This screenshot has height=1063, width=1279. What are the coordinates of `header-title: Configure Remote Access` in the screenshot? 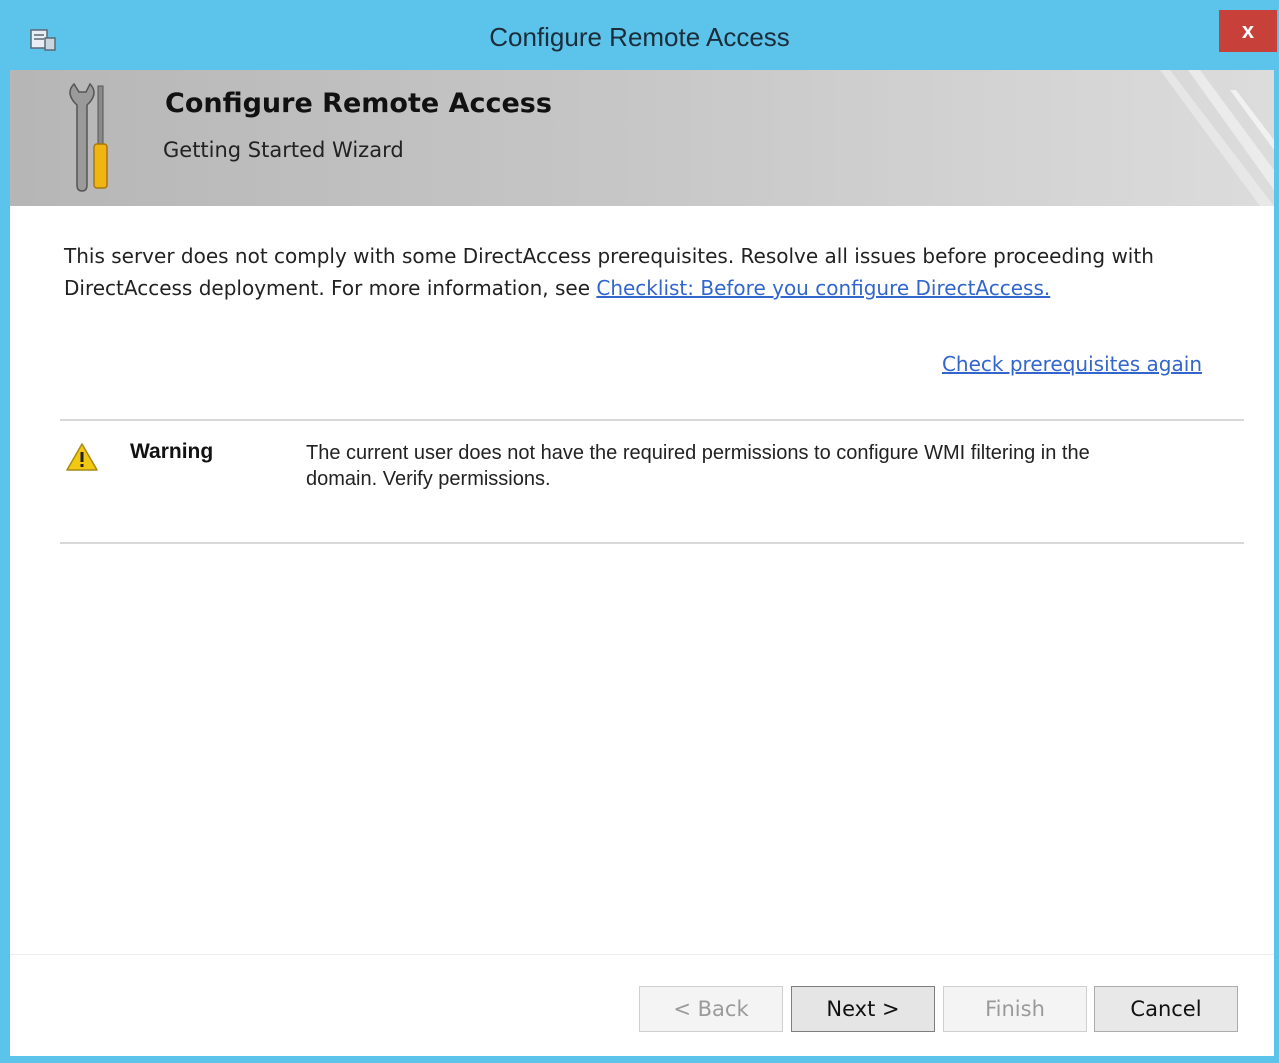 It's located at (358, 103).